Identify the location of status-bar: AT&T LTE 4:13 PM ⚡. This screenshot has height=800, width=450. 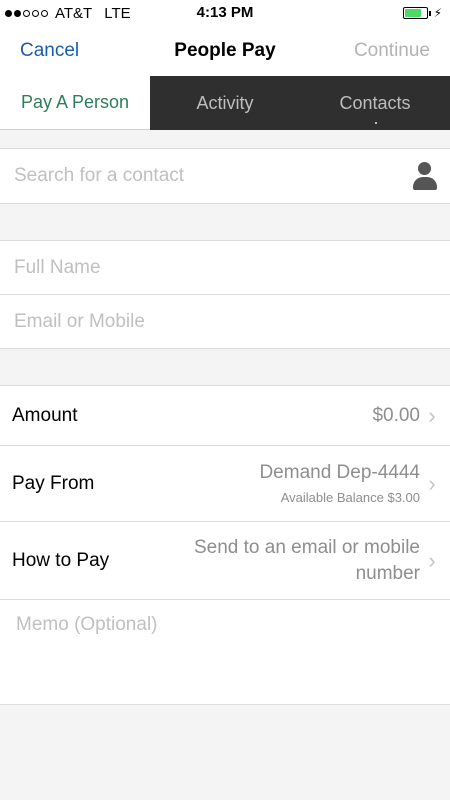
(225, 13).